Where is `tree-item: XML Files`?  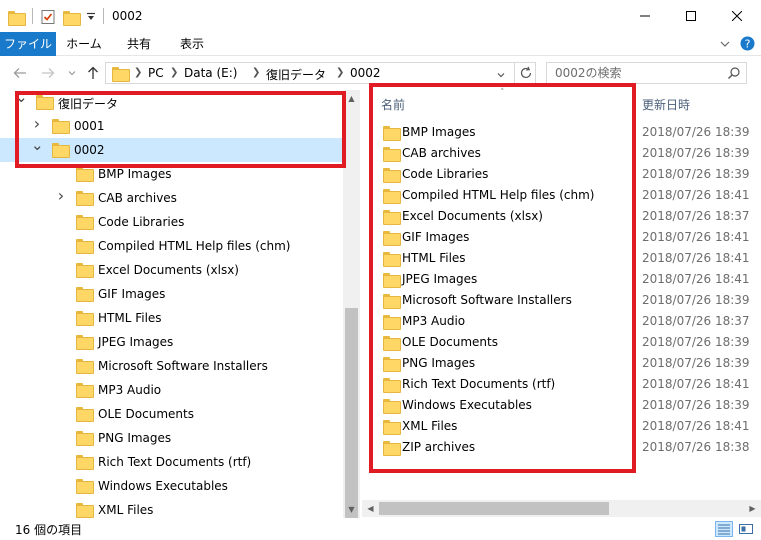 tree-item: XML Files is located at coordinates (171, 508).